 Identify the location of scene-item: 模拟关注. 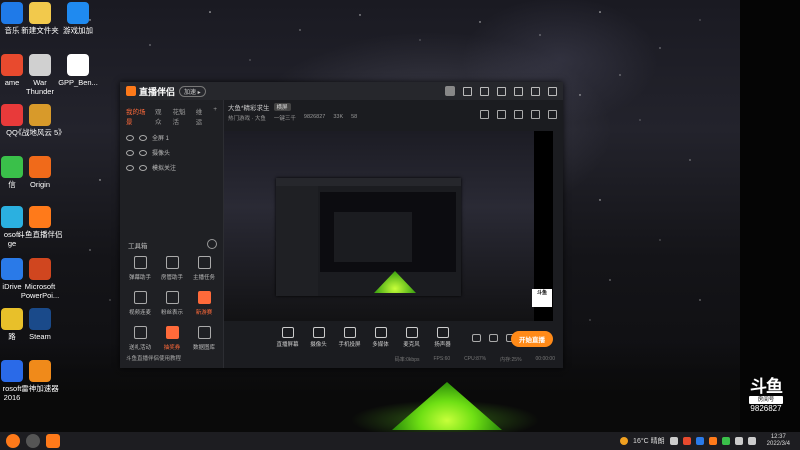
(171, 167).